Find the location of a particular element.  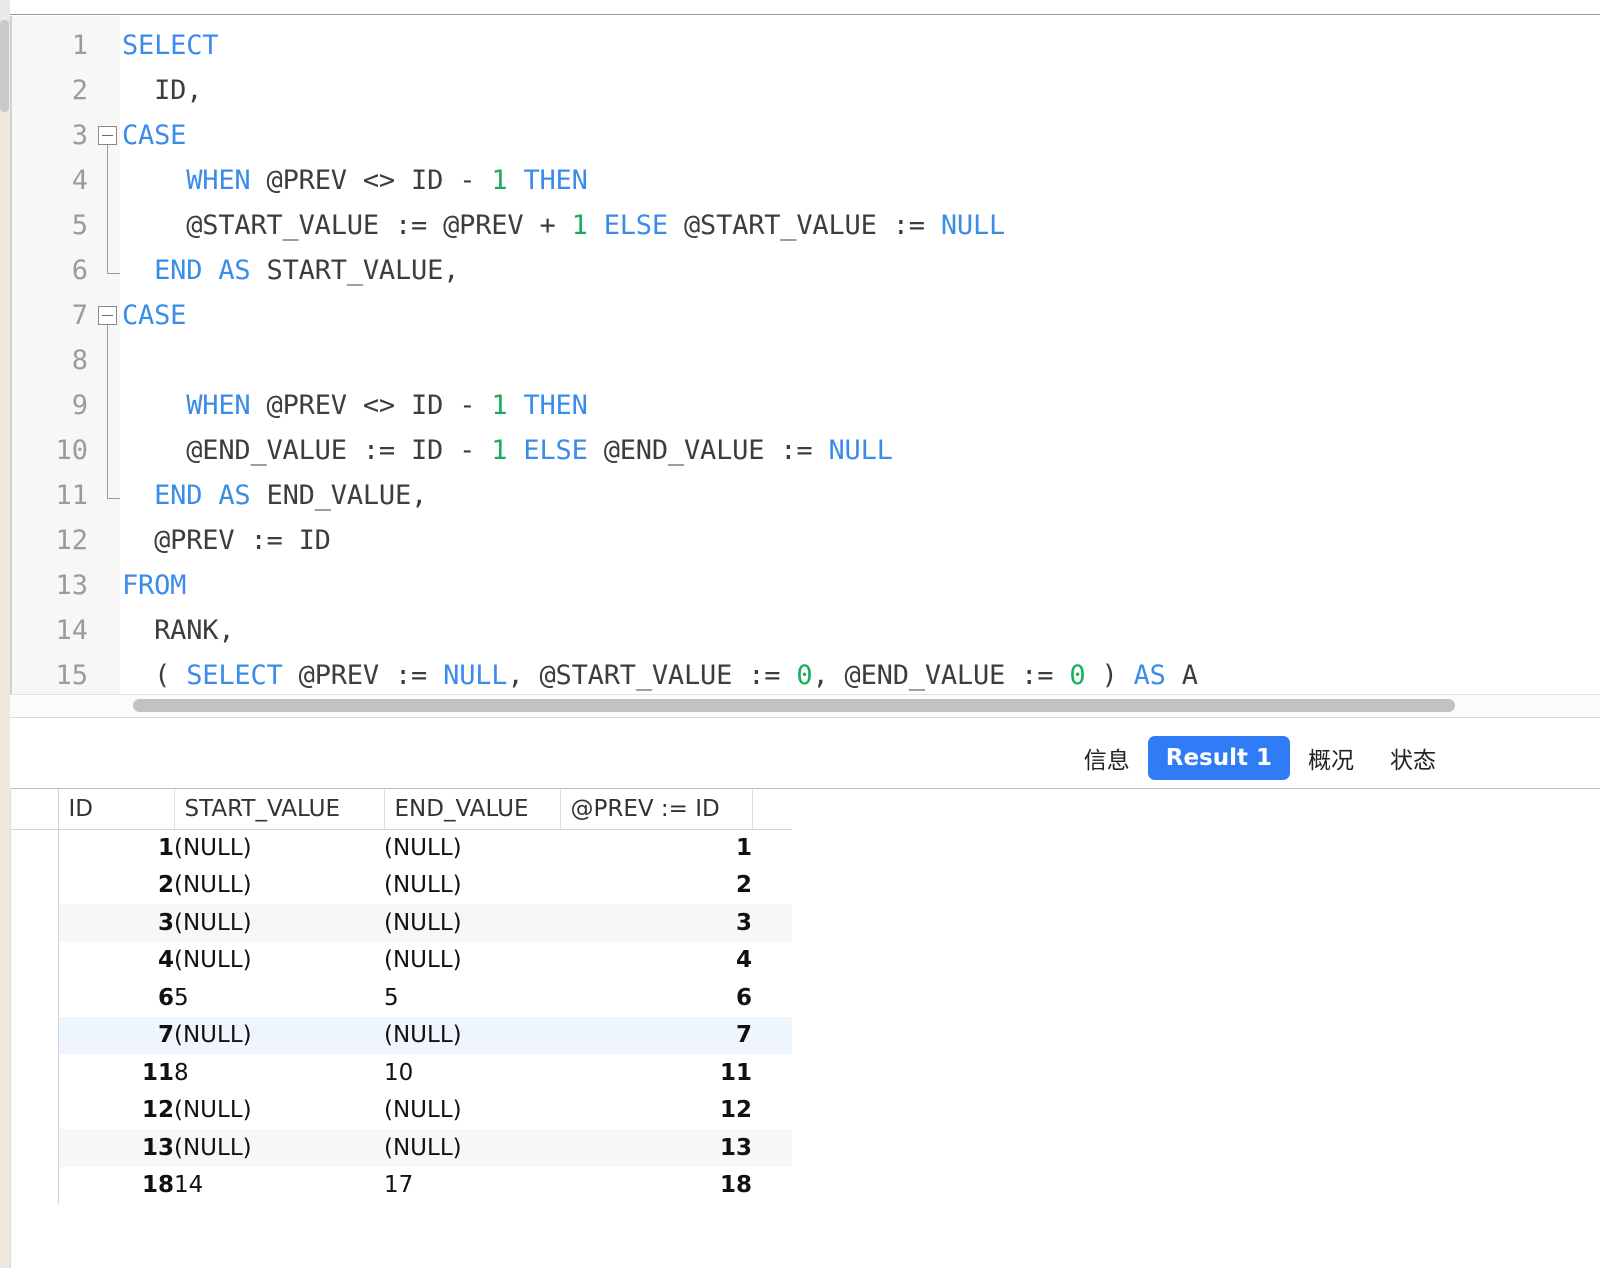

cell-prev-assign: 1 is located at coordinates (656, 848).